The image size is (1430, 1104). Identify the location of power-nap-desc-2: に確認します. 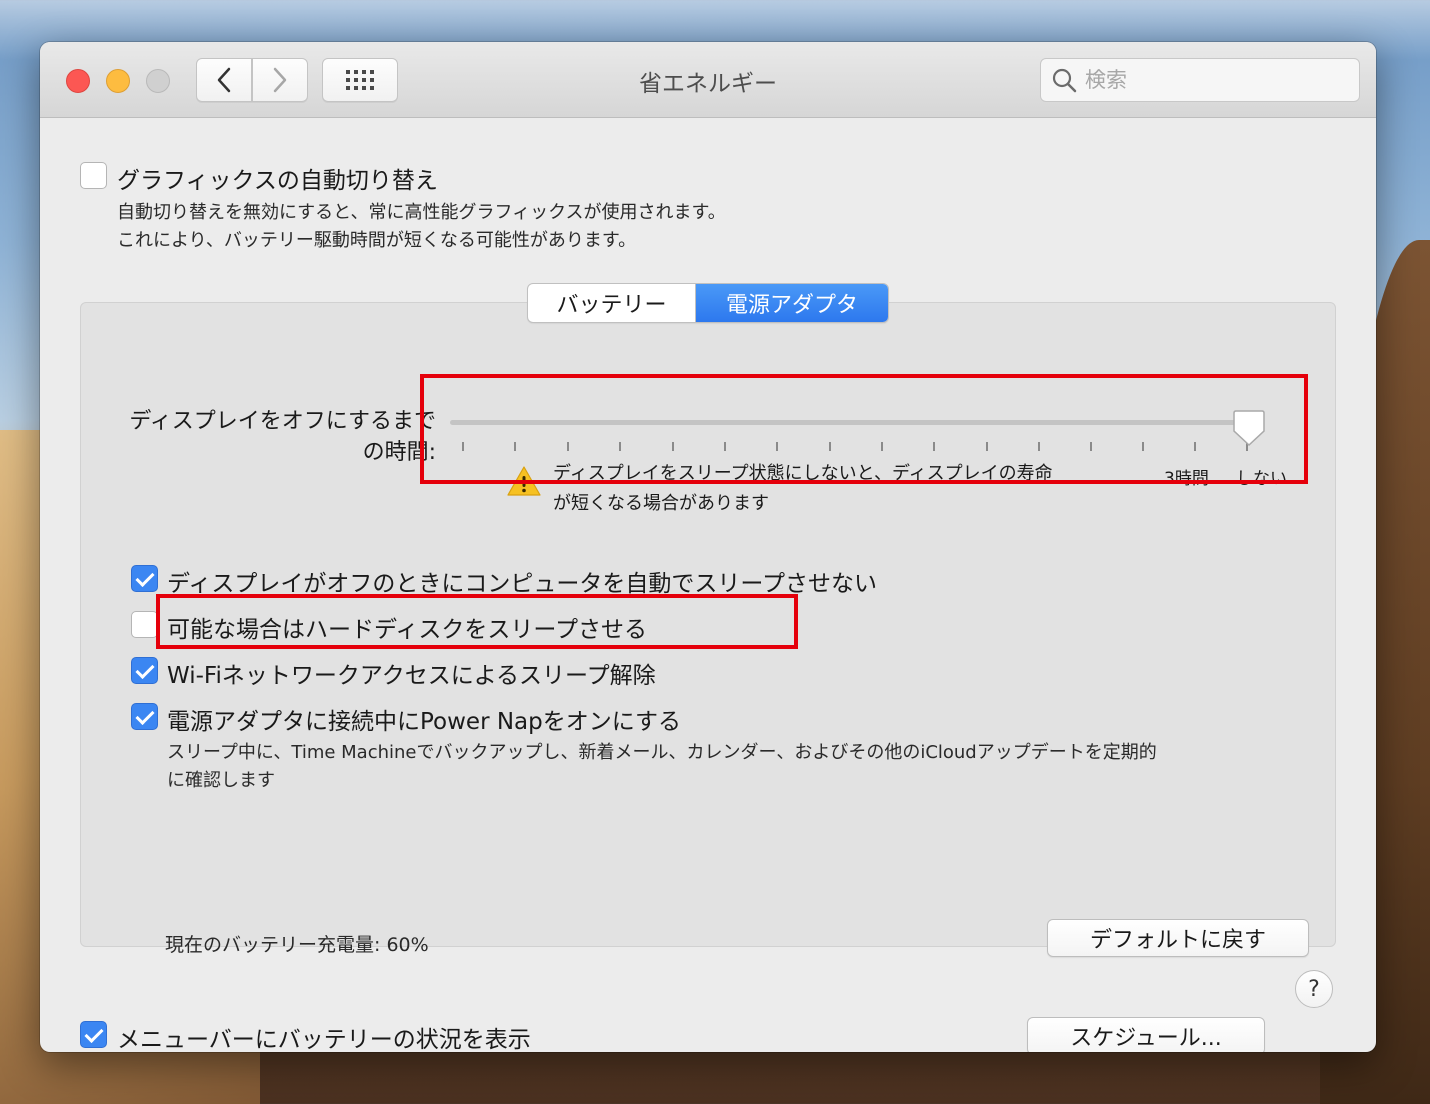
(221, 780).